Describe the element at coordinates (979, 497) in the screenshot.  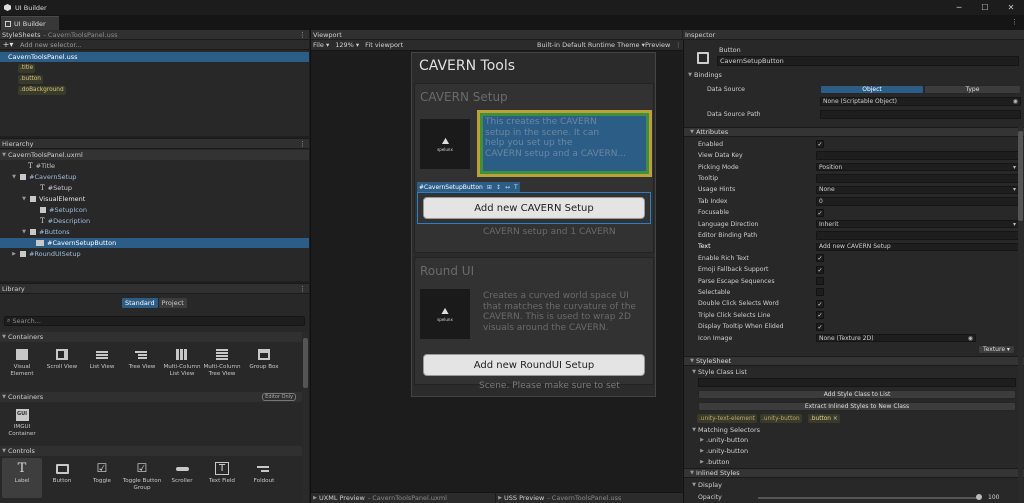
I see `opacity-slider-handle` at that location.